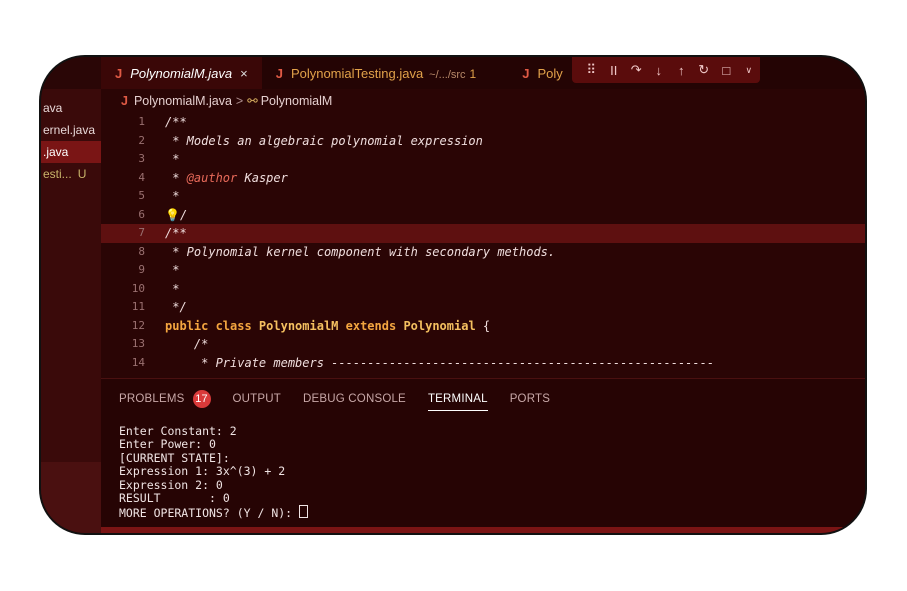 The width and height of the screenshot is (907, 591). Describe the element at coordinates (591, 70) in the screenshot. I see `drag-handle-icon: ⠿` at that location.